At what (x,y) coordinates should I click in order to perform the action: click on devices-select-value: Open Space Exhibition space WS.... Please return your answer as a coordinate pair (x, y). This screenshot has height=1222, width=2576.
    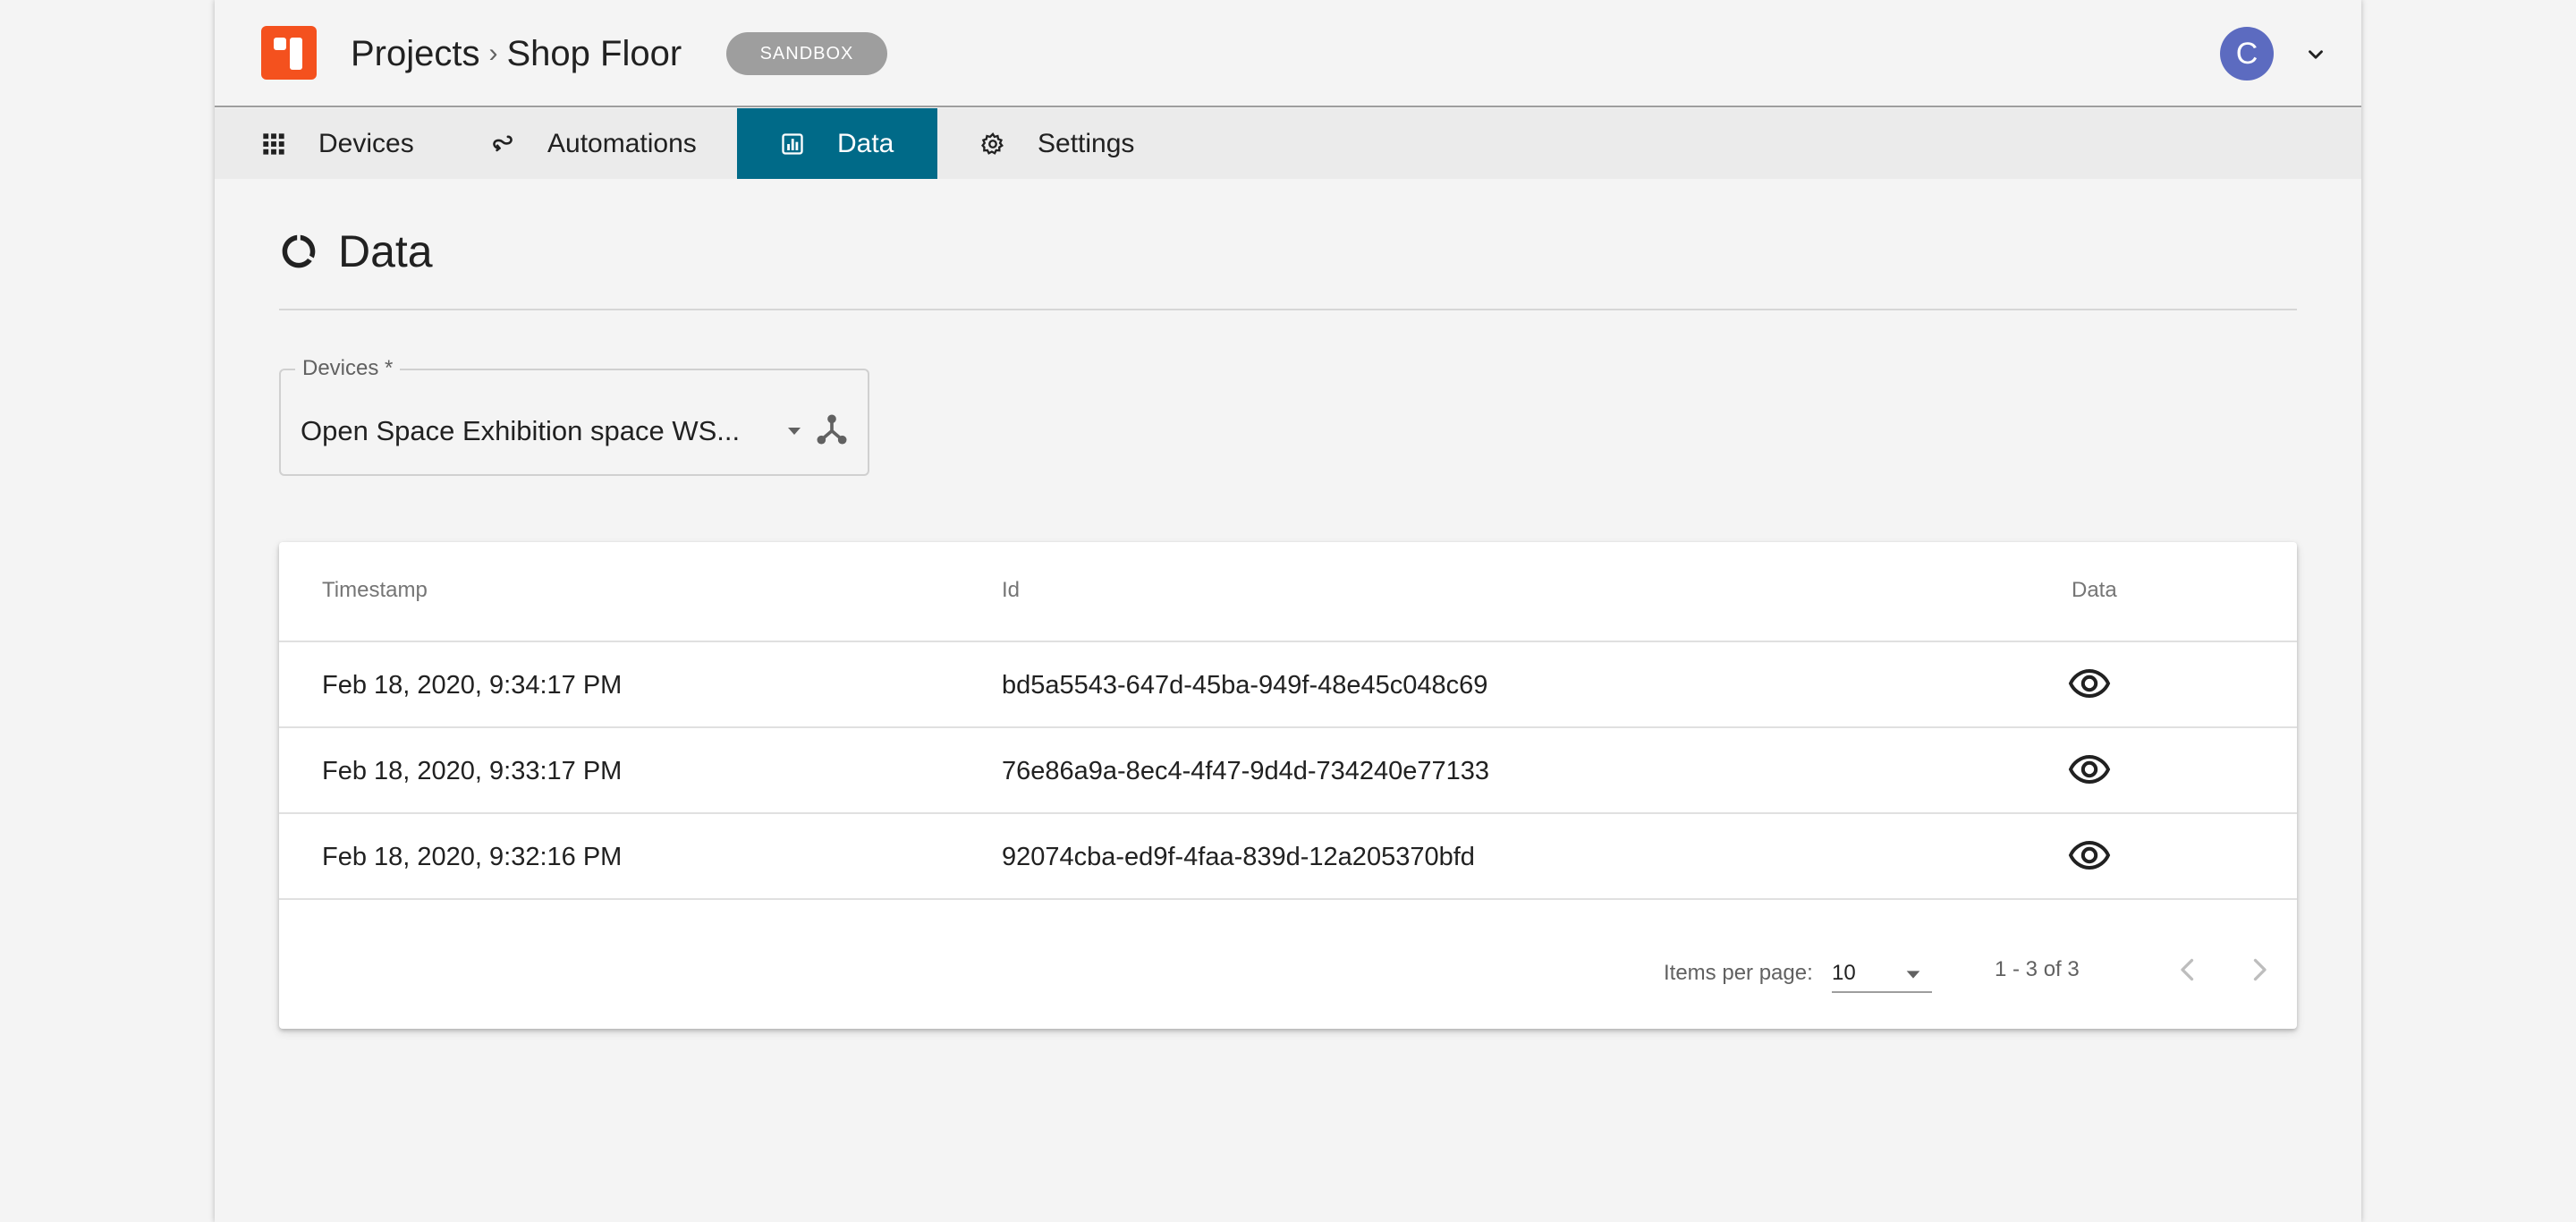
    Looking at the image, I should click on (521, 430).